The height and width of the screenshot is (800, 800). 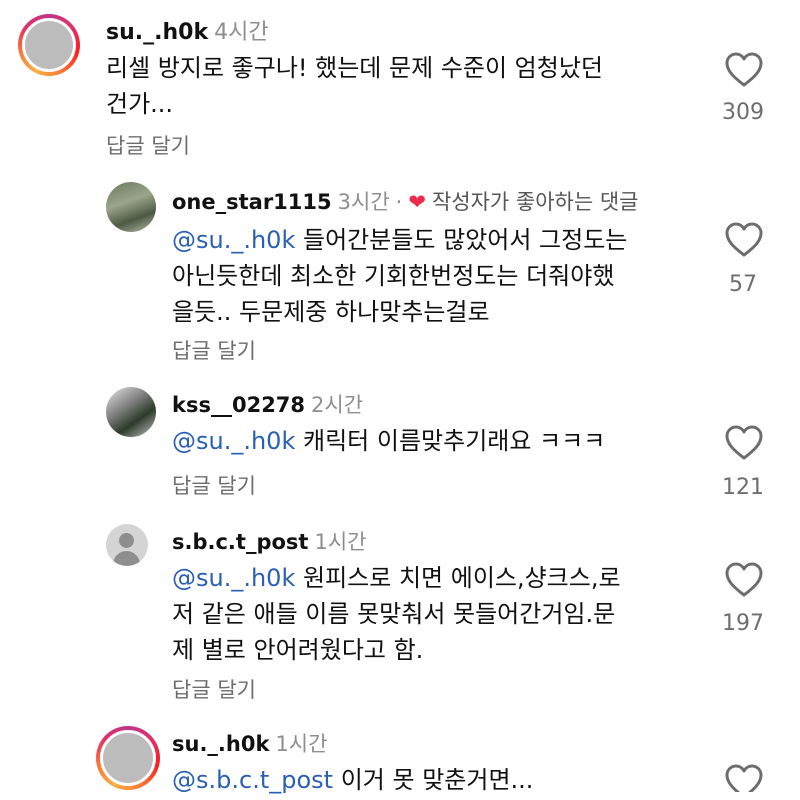 I want to click on comment-text-line: 아닌듯한데 최소한 기회한번정도는 더줘야했, so click(x=393, y=276).